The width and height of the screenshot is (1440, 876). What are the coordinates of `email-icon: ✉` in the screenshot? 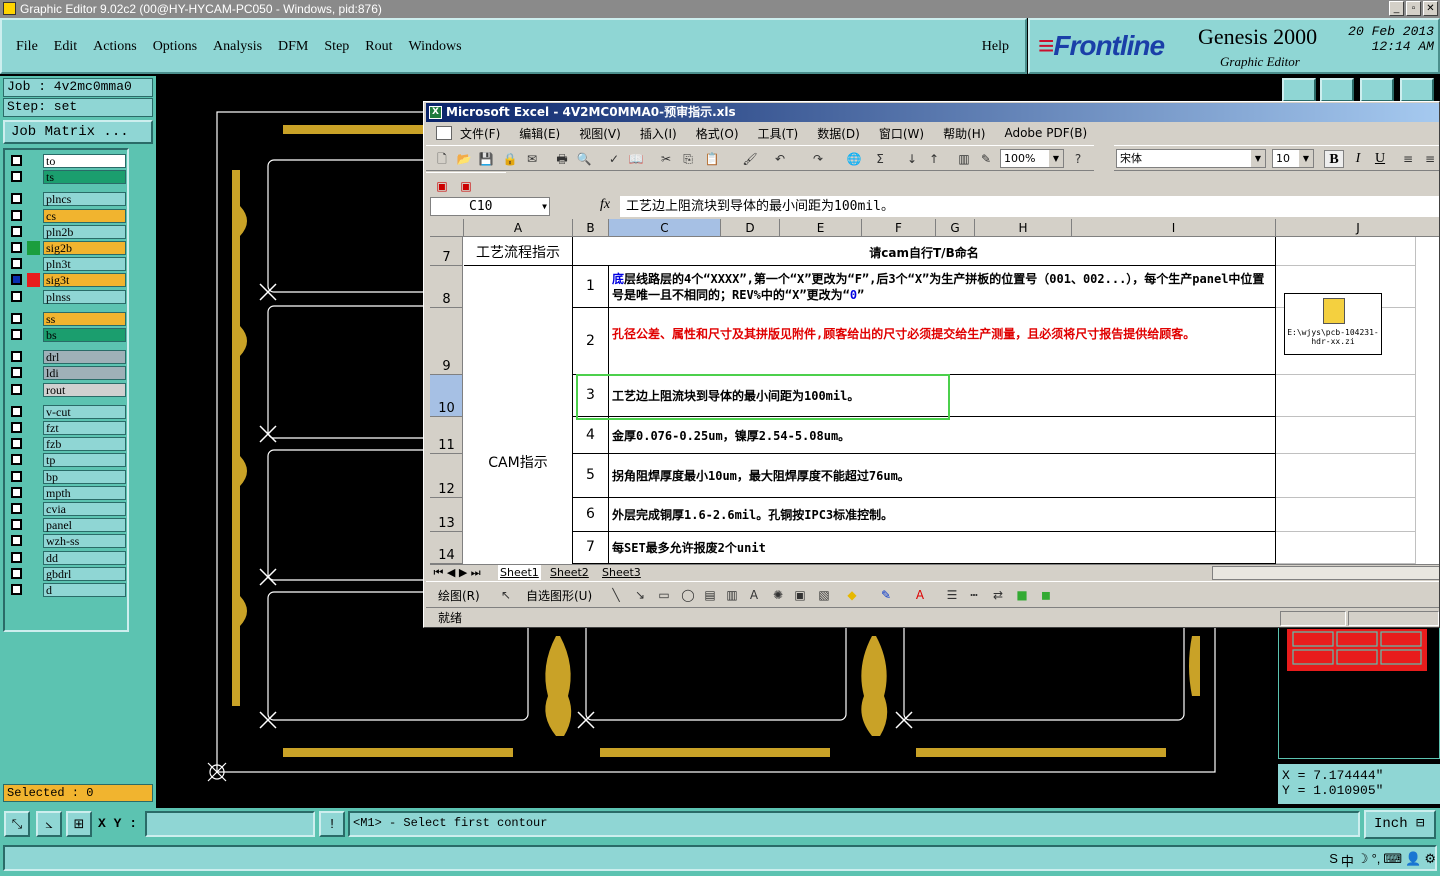 It's located at (532, 159).